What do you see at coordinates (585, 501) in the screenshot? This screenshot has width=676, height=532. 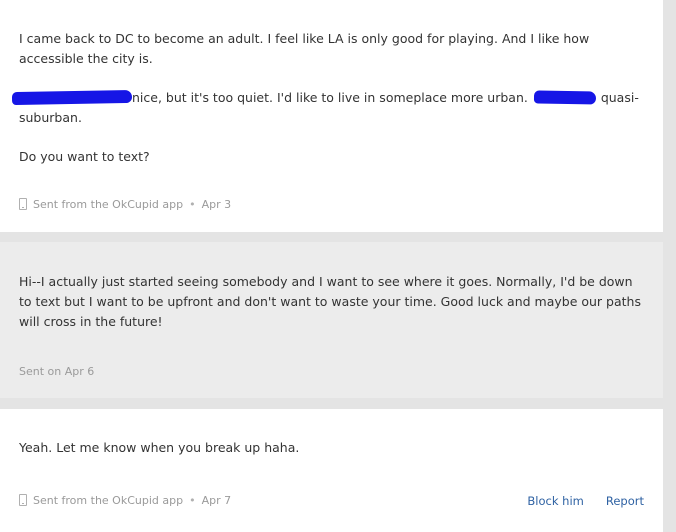 I see `message-actions: Block him Report` at bounding box center [585, 501].